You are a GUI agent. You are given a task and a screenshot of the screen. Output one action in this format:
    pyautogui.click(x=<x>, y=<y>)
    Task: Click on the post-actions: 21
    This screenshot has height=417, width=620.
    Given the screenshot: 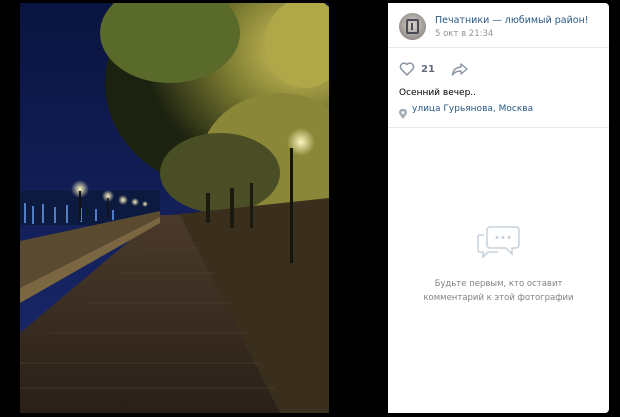 What is the action you would take?
    pyautogui.click(x=434, y=69)
    